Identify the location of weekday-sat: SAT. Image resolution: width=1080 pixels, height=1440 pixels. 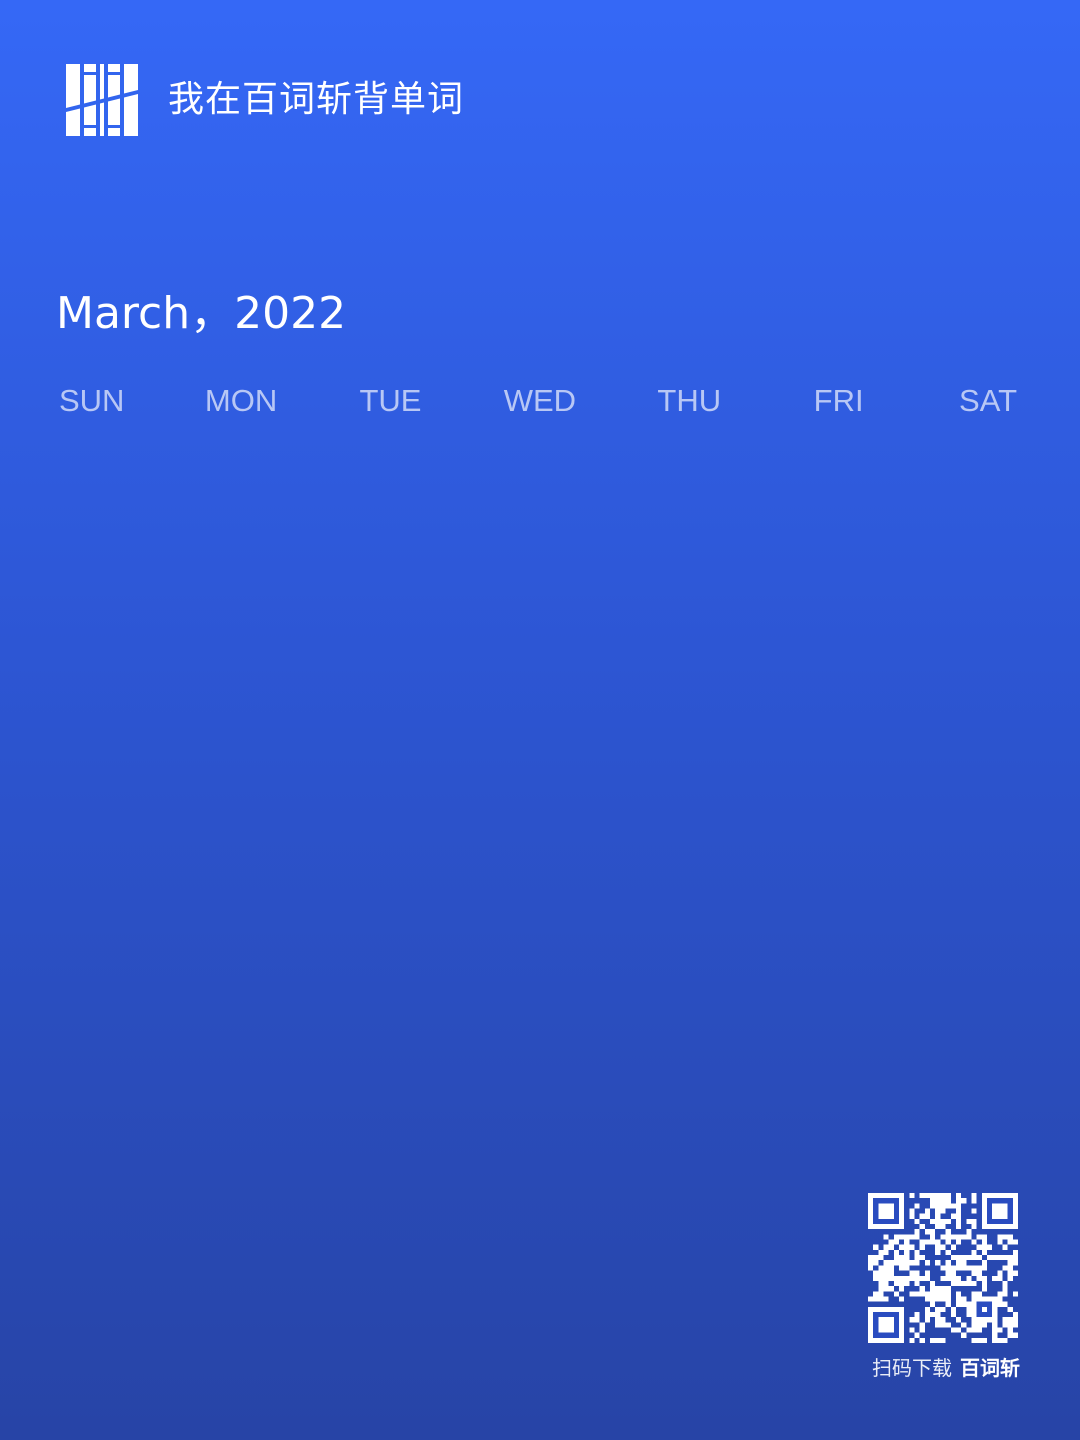
(988, 400).